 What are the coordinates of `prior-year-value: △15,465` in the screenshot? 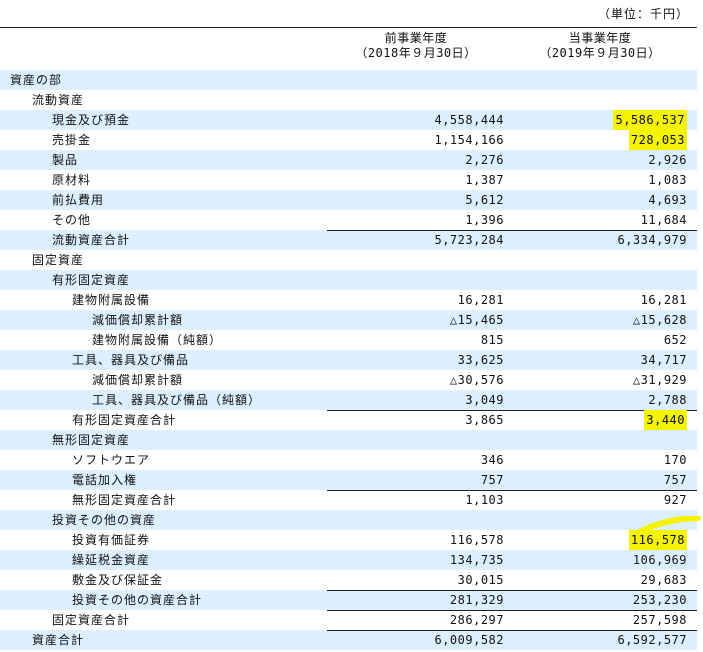 It's located at (476, 320).